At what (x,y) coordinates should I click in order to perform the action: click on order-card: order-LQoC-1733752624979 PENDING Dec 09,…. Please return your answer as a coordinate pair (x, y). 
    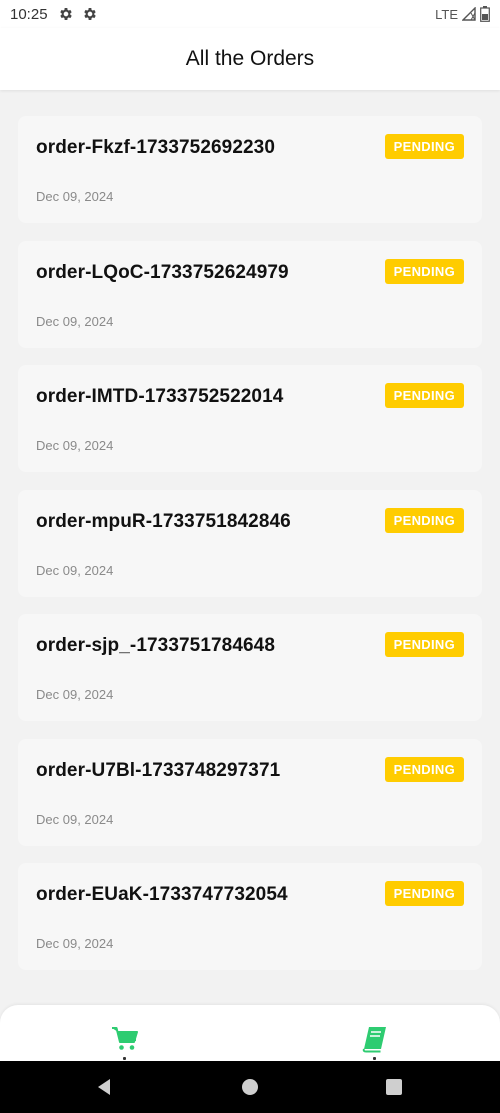
    Looking at the image, I should click on (250, 294).